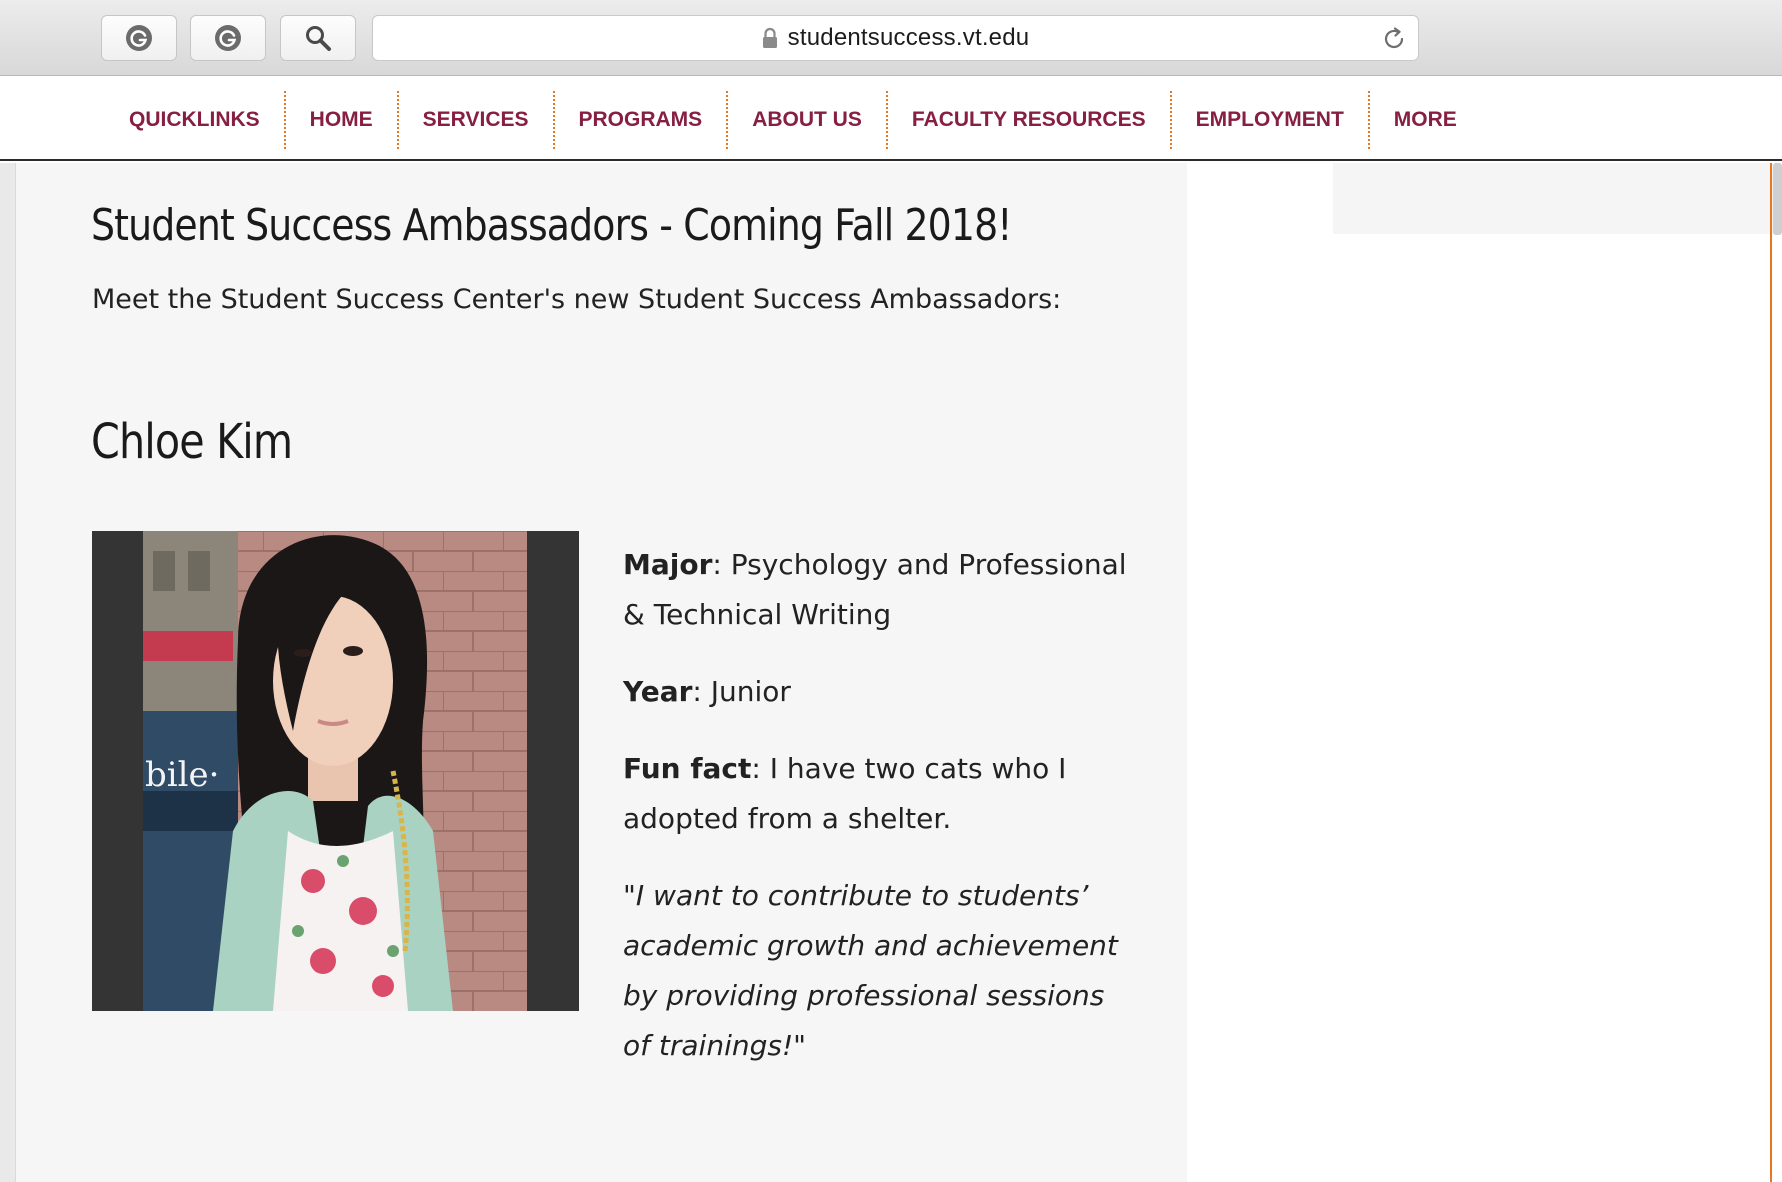  What do you see at coordinates (182, 775) in the screenshot?
I see `photo-sign-text: bile·` at bounding box center [182, 775].